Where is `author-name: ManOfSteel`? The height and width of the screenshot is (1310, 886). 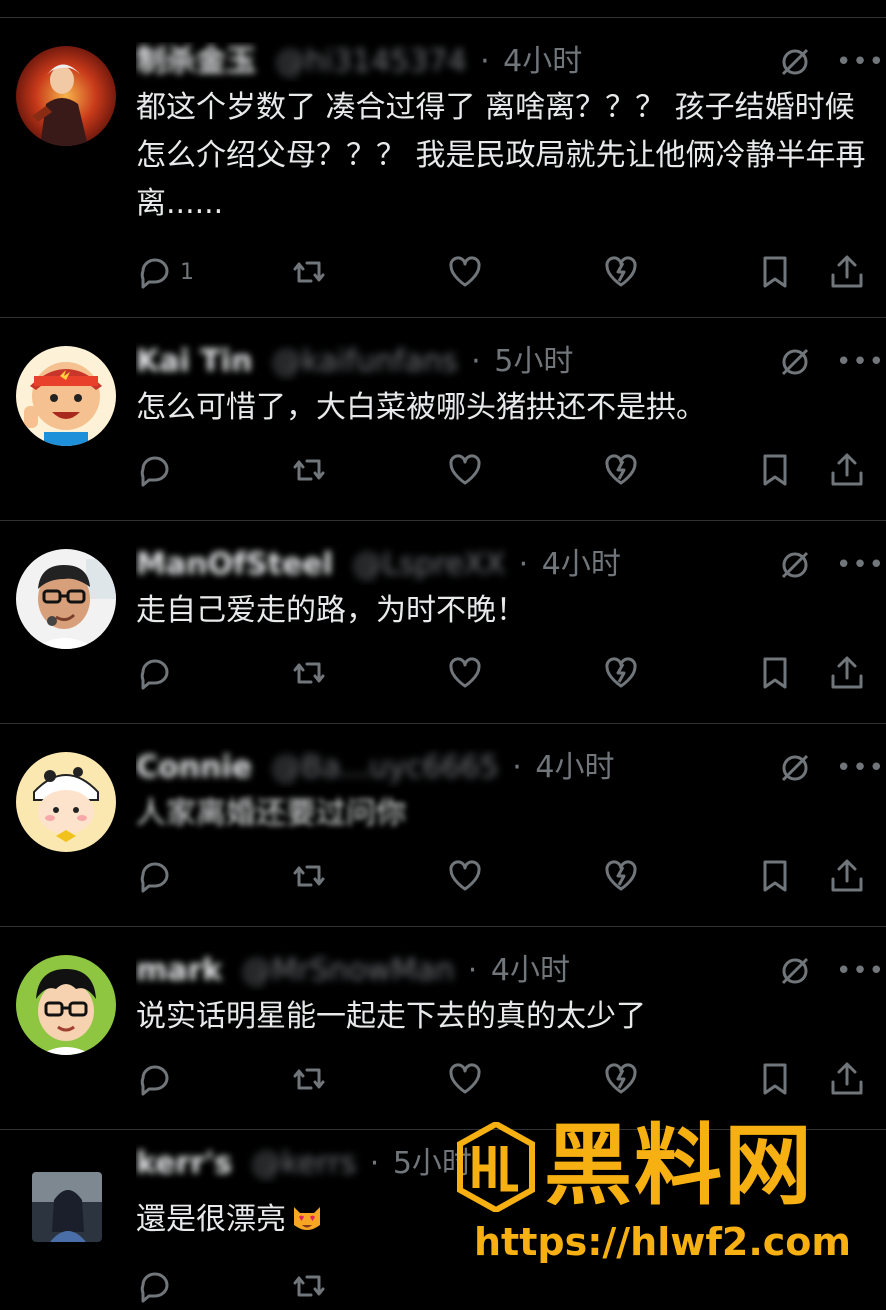 author-name: ManOfSteel is located at coordinates (234, 564).